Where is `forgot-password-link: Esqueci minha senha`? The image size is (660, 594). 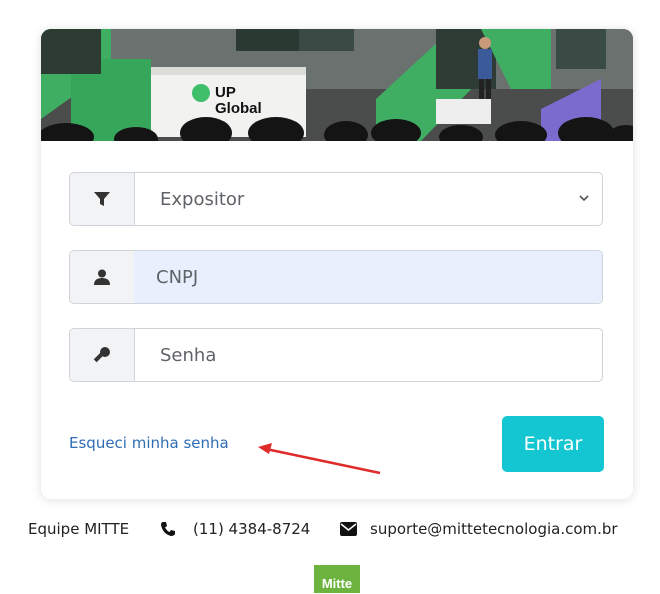
forgot-password-link: Esqueci minha senha is located at coordinates (149, 443).